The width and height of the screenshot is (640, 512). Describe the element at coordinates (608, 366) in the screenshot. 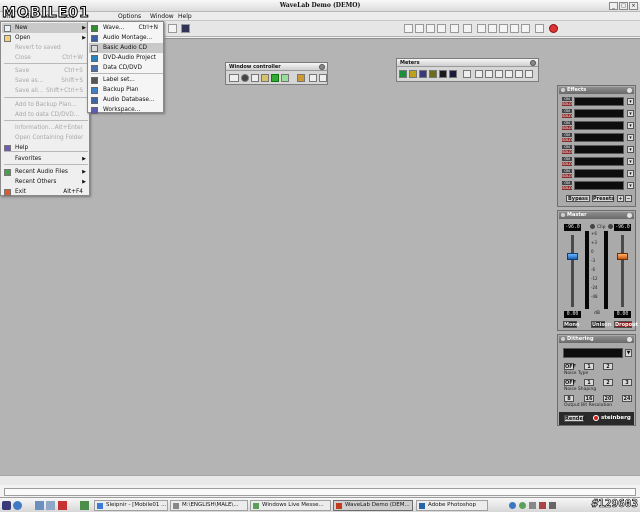

I see `noise-type-2: 2` at that location.